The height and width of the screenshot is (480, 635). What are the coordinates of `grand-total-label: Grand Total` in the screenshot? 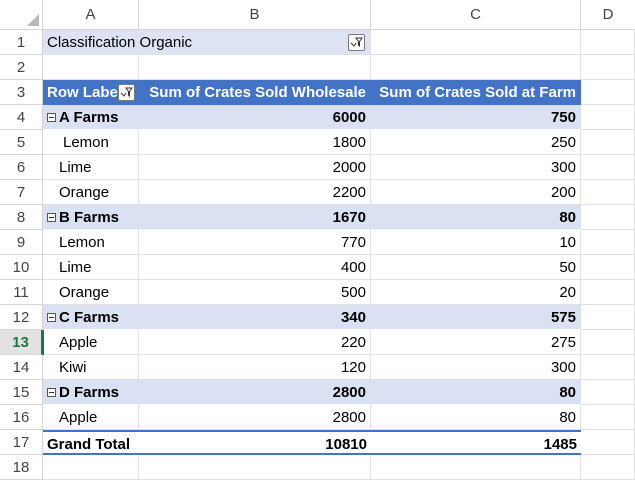 It's located at (91, 442).